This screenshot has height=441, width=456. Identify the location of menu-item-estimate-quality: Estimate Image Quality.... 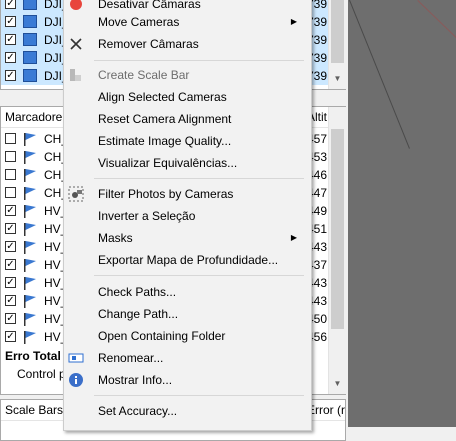
(187, 141).